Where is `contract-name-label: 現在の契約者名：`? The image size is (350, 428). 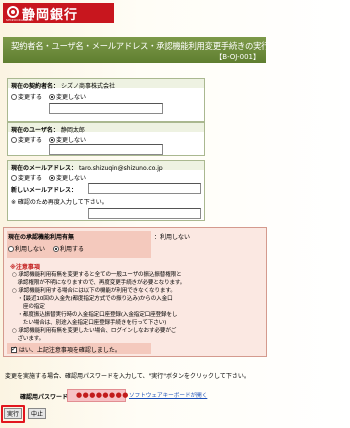 contract-name-label: 現在の契約者名： is located at coordinates (35, 86).